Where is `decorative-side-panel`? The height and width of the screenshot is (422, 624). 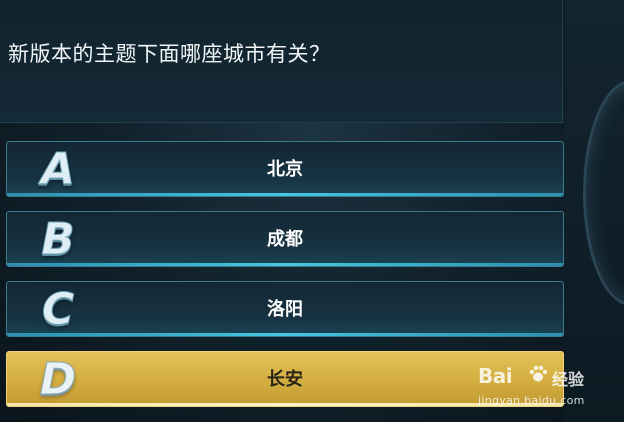
decorative-side-panel is located at coordinates (594, 211).